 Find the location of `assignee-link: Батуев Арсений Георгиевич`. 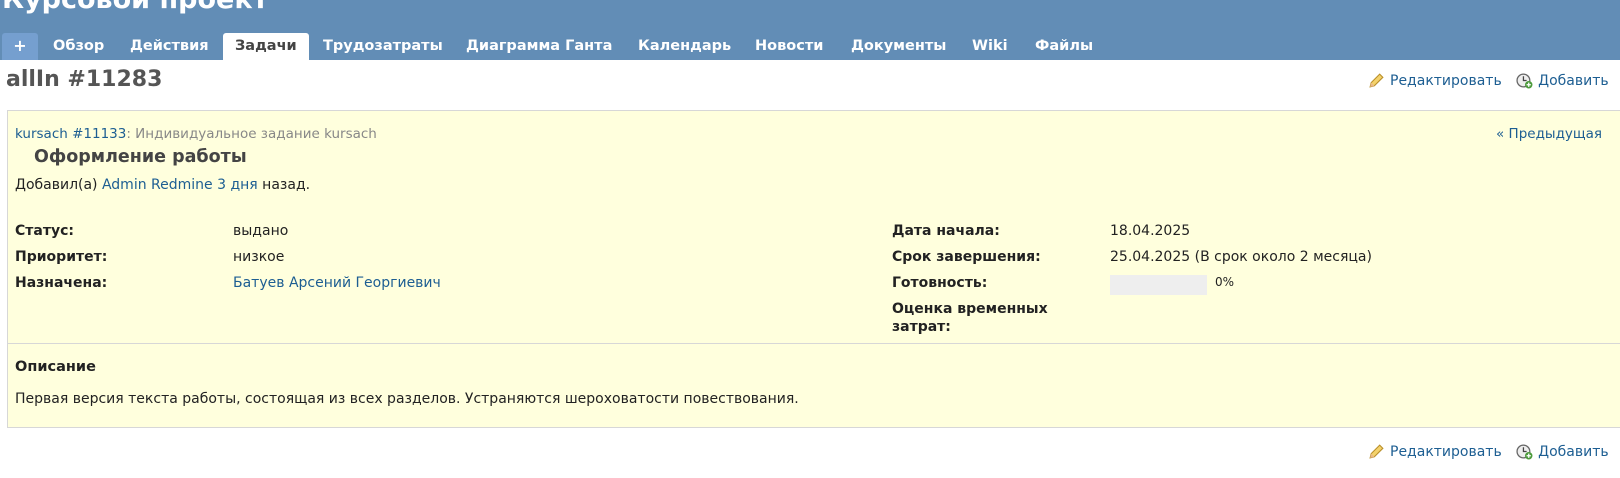

assignee-link: Батуев Арсений Георгиевич is located at coordinates (337, 283).